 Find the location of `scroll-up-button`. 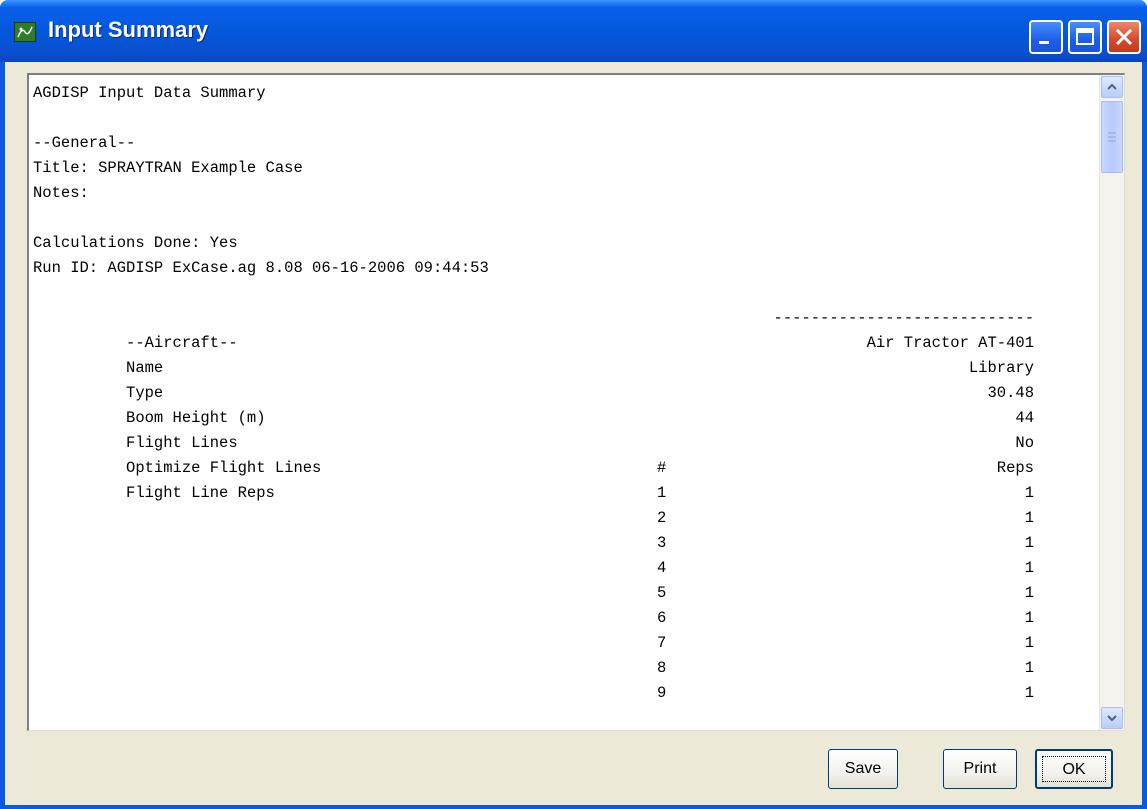

scroll-up-button is located at coordinates (1112, 87).